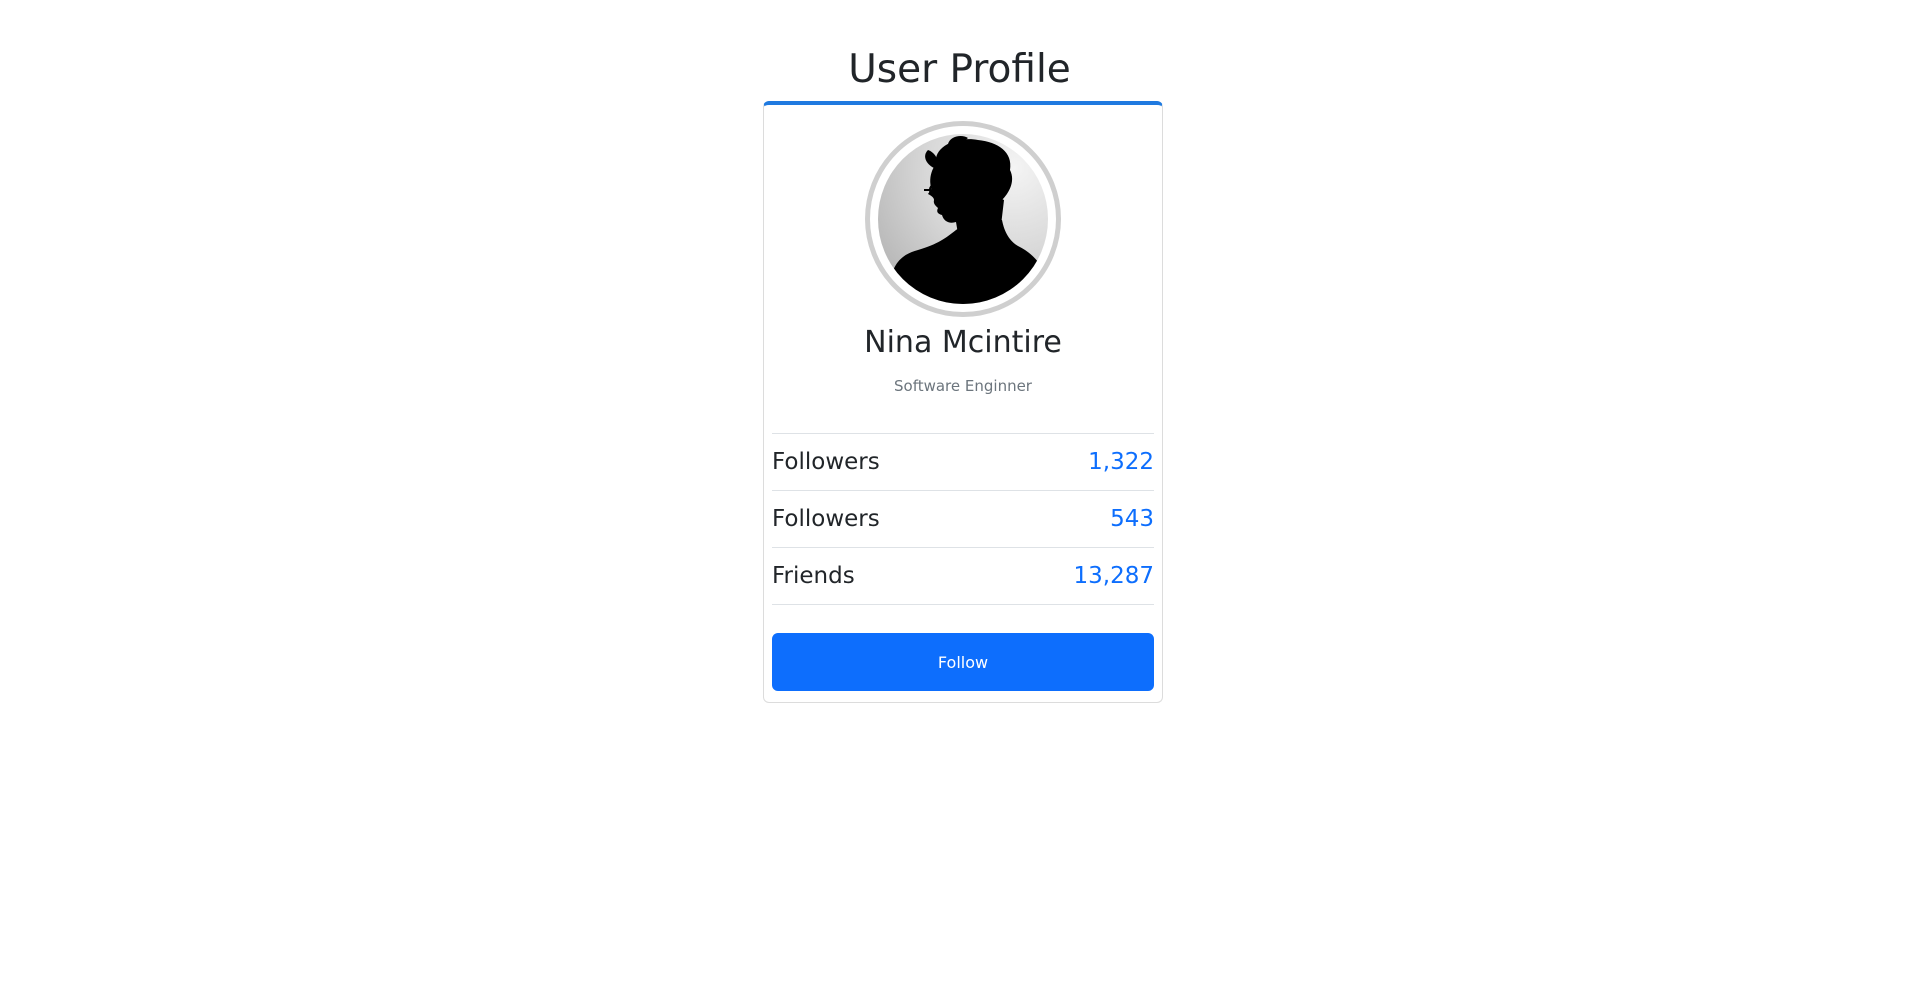 Image resolution: width=1919 pixels, height=990 pixels. What do you see at coordinates (963, 386) in the screenshot?
I see `user-role: Software Enginner` at bounding box center [963, 386].